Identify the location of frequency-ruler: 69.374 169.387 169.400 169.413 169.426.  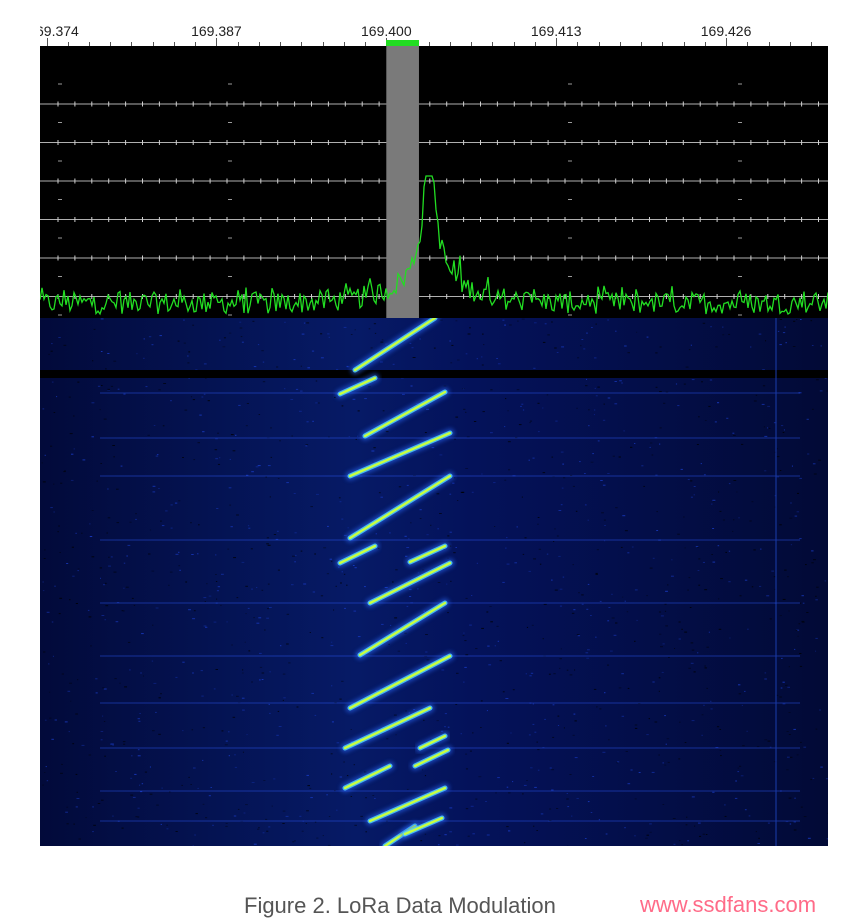
(434, 32).